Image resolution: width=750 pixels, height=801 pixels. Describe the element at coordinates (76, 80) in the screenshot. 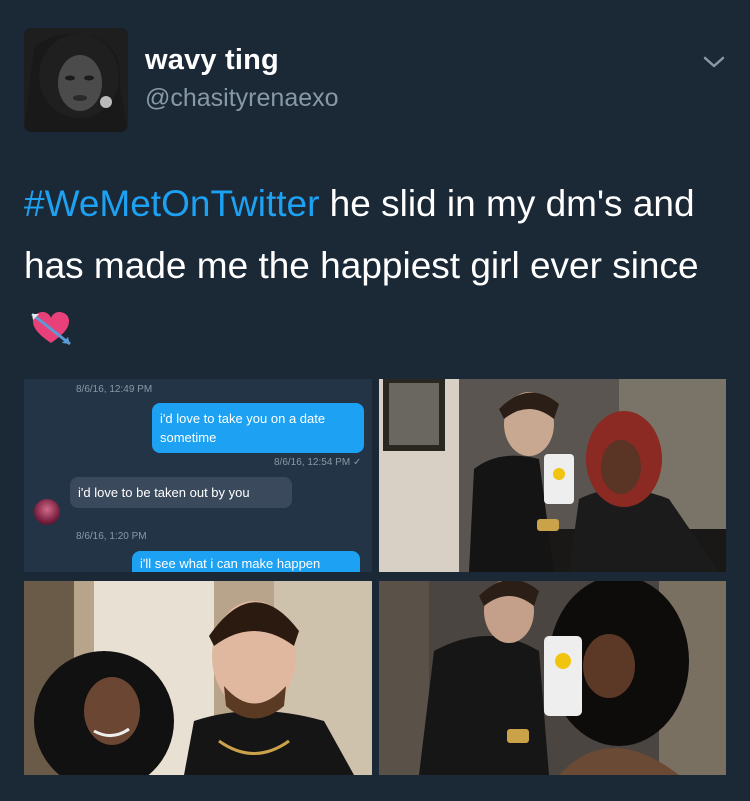

I see `user-avatar` at that location.